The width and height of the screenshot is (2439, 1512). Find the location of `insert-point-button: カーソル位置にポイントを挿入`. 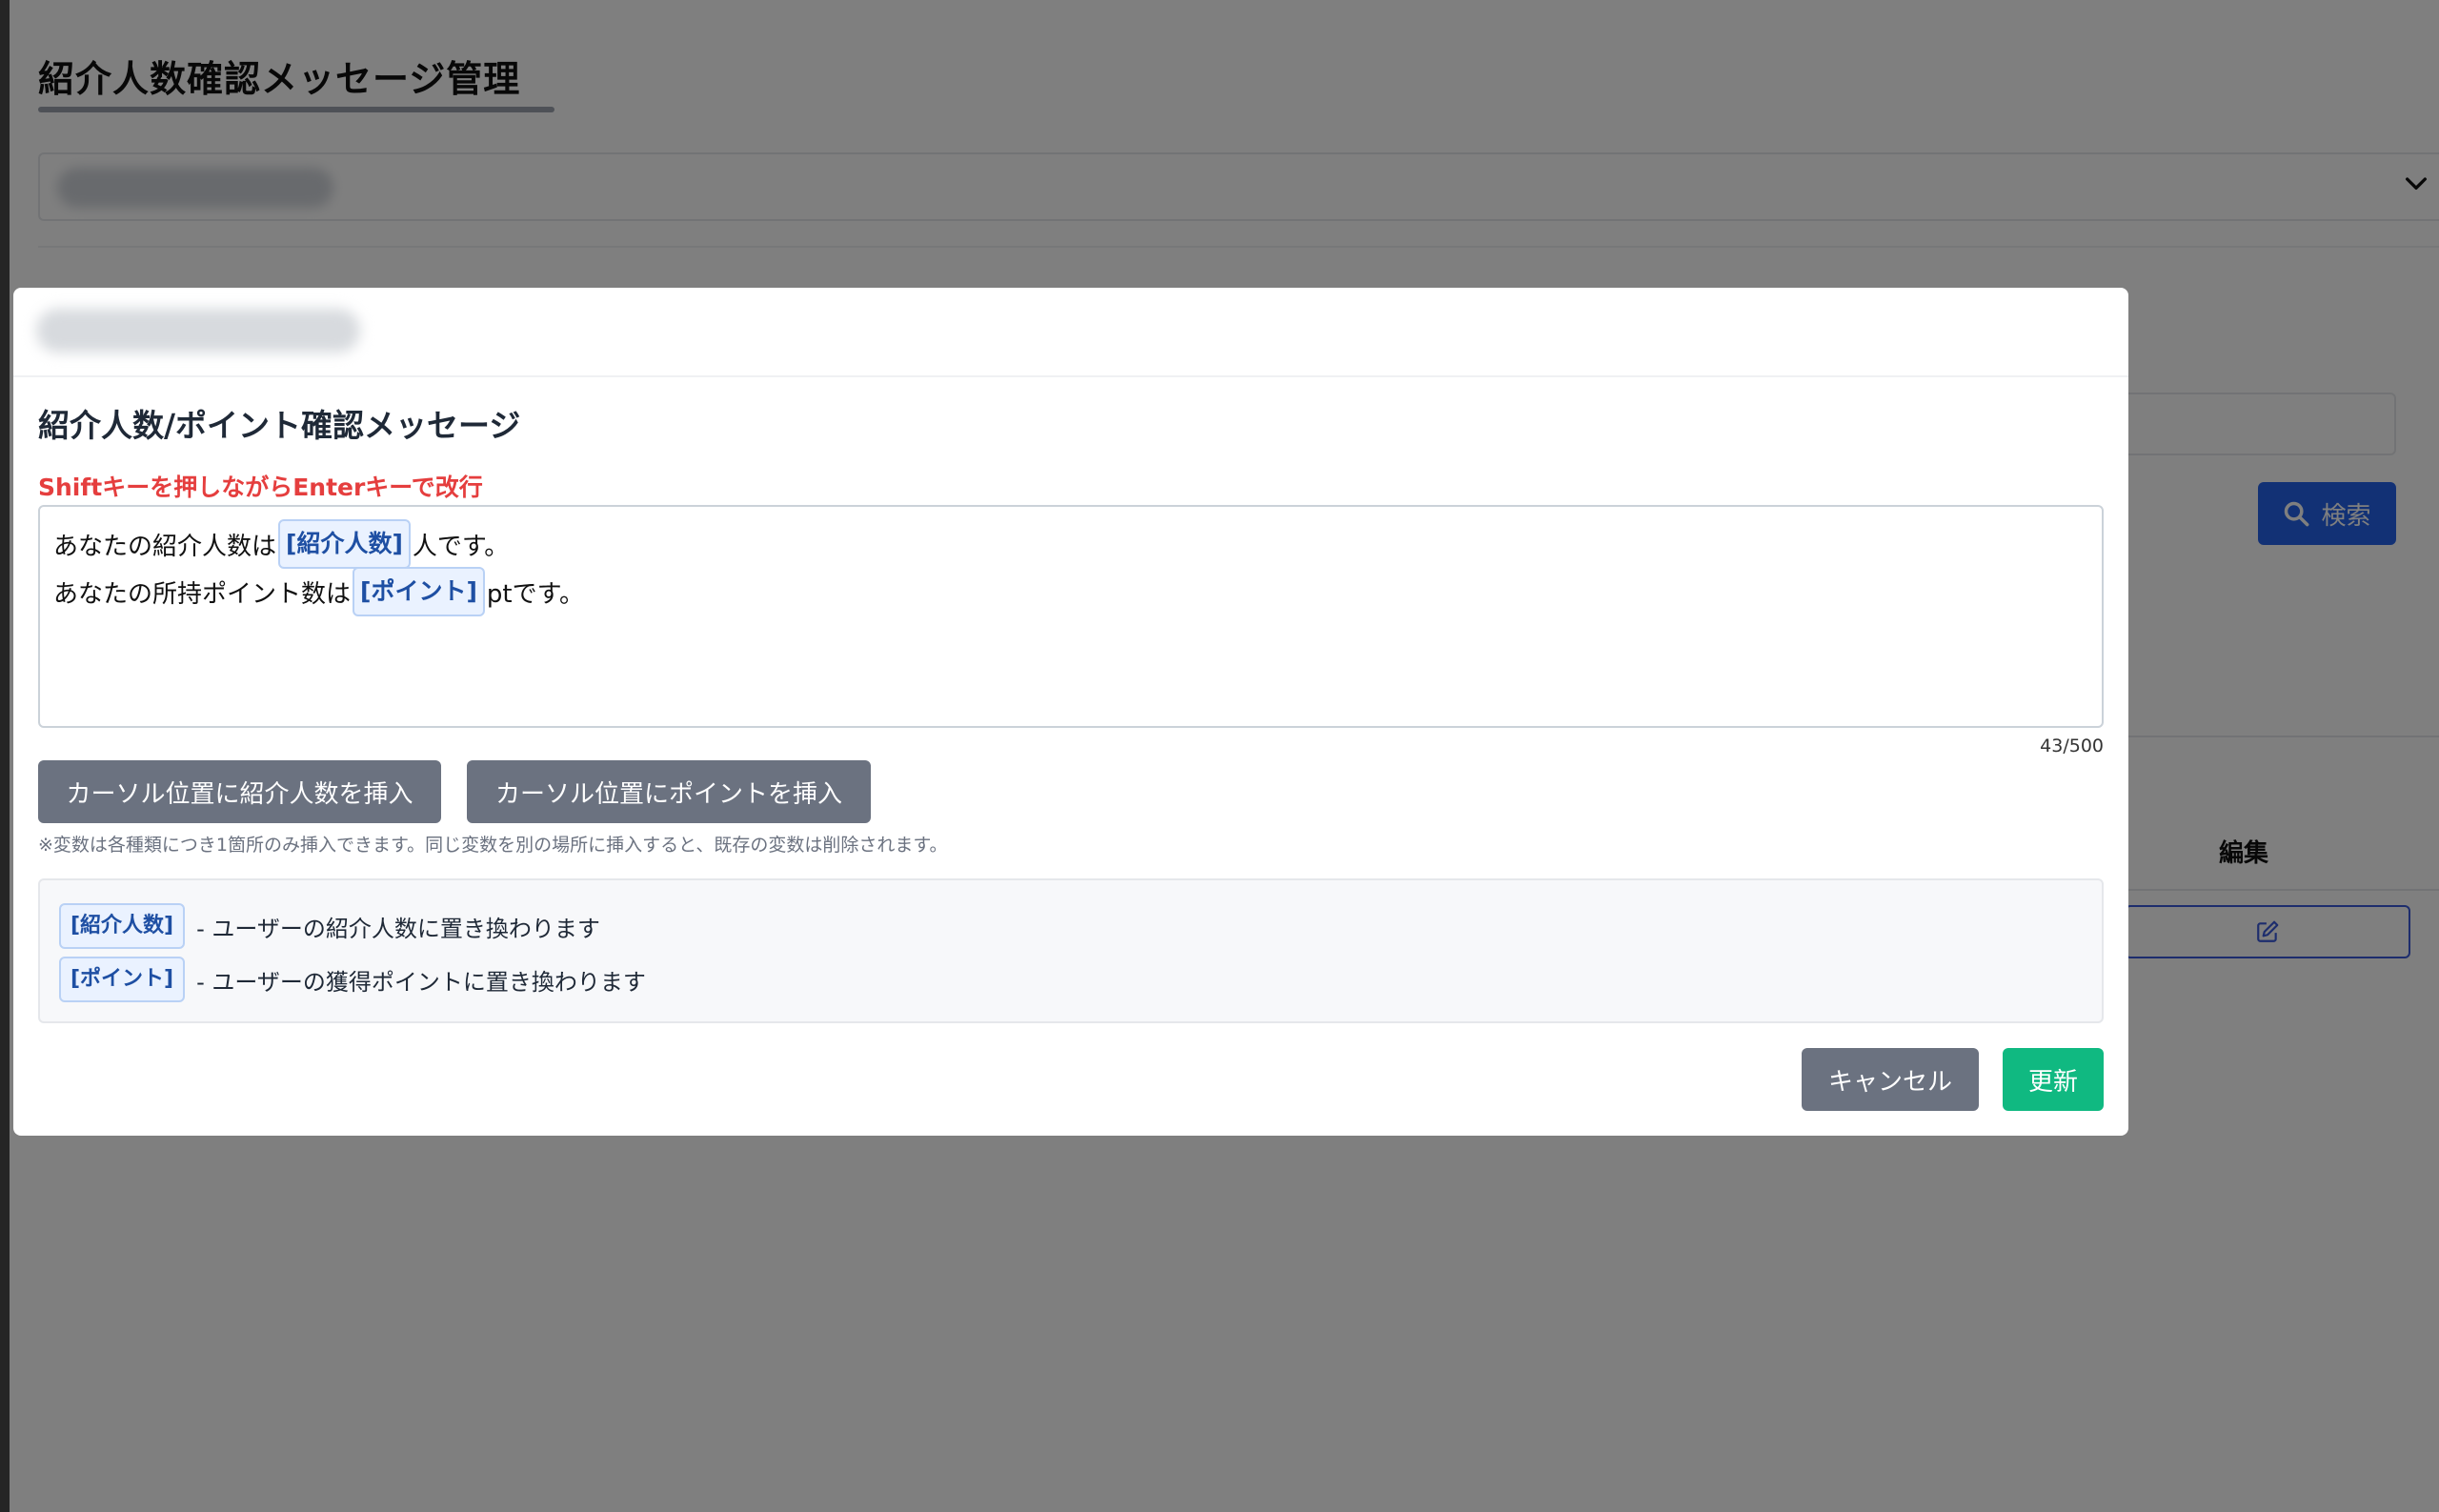

insert-point-button: カーソル位置にポイントを挿入 is located at coordinates (669, 792).